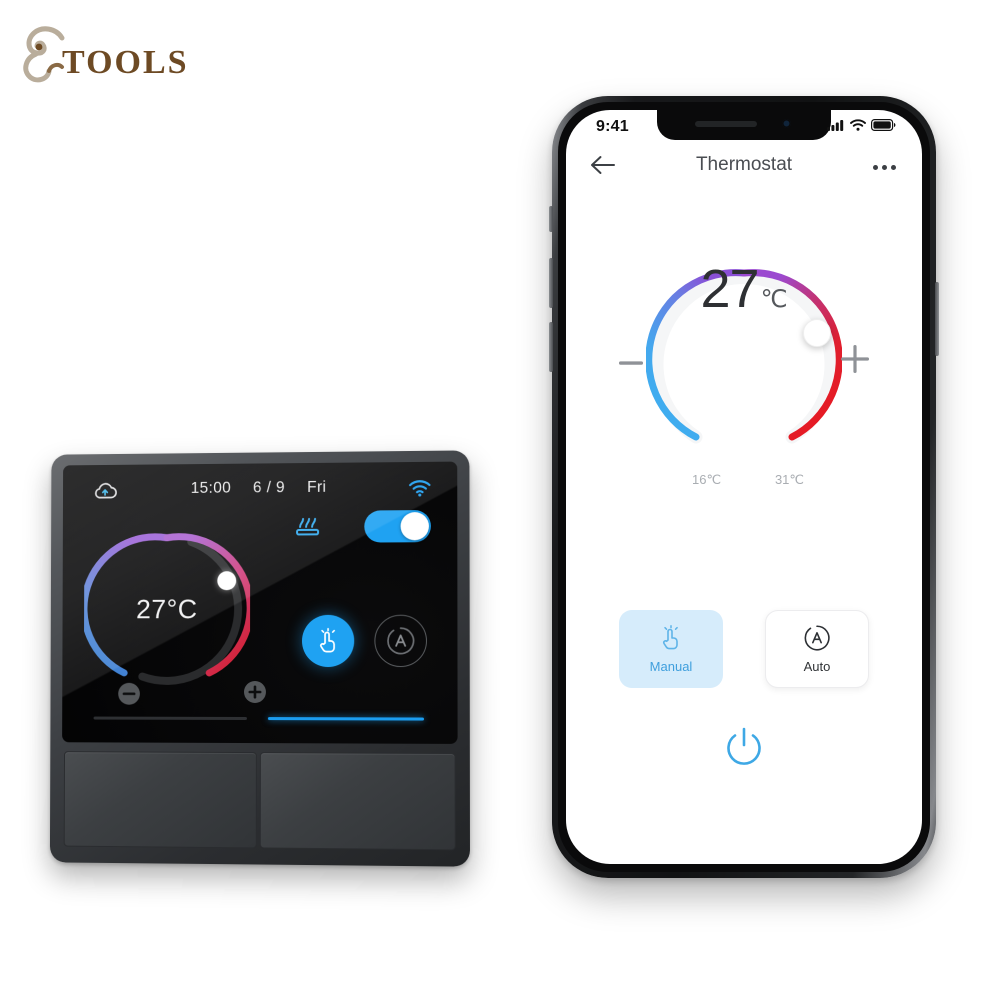  Describe the element at coordinates (317, 487) in the screenshot. I see `device-weekday: Fri` at that location.